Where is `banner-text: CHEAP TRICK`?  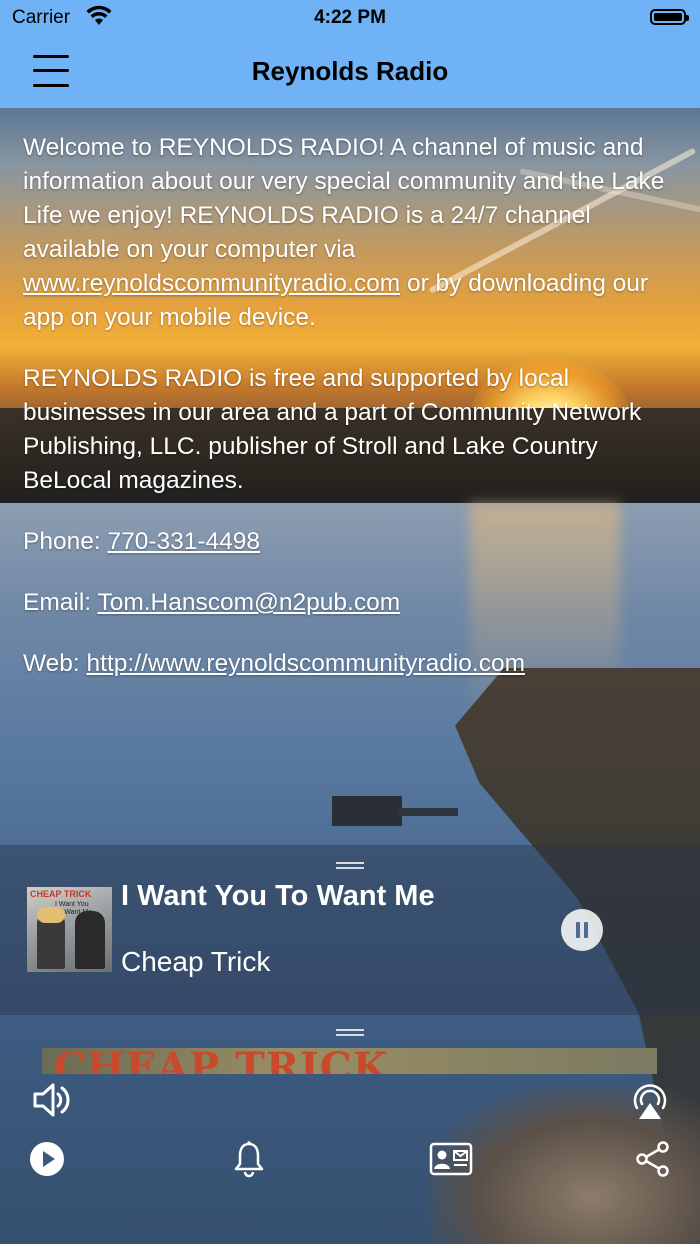 banner-text: CHEAP TRICK is located at coordinates (221, 1061).